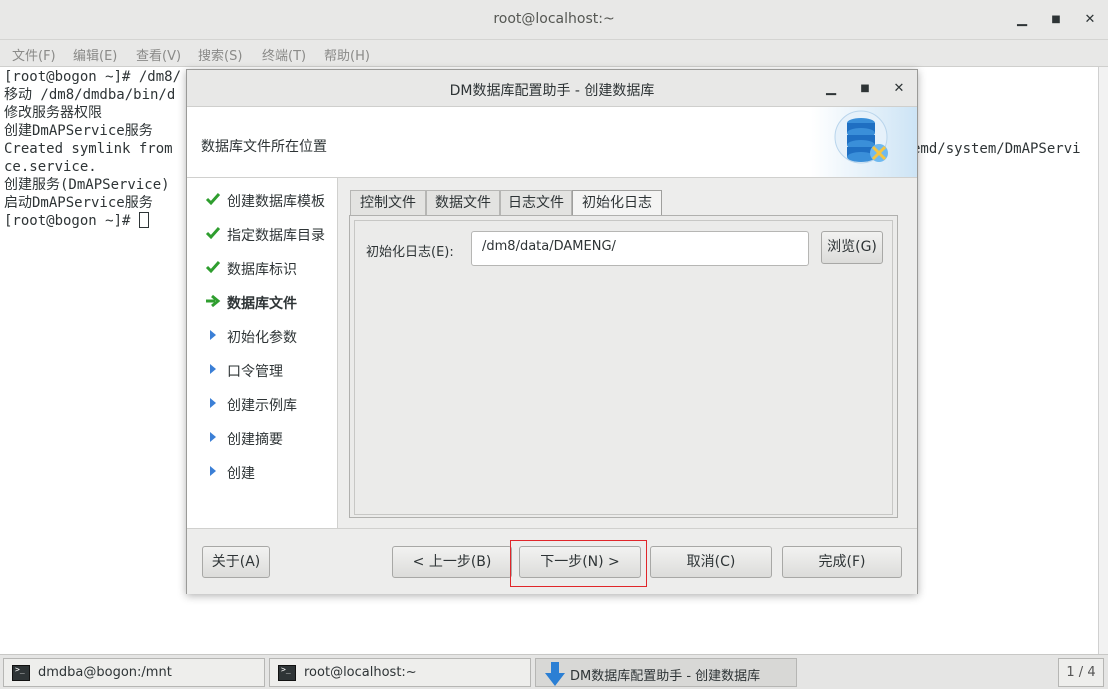 The width and height of the screenshot is (1108, 689). What do you see at coordinates (90, 95) in the screenshot?
I see `terminal-line: 移动 /dm8/dmdba/bin/d` at bounding box center [90, 95].